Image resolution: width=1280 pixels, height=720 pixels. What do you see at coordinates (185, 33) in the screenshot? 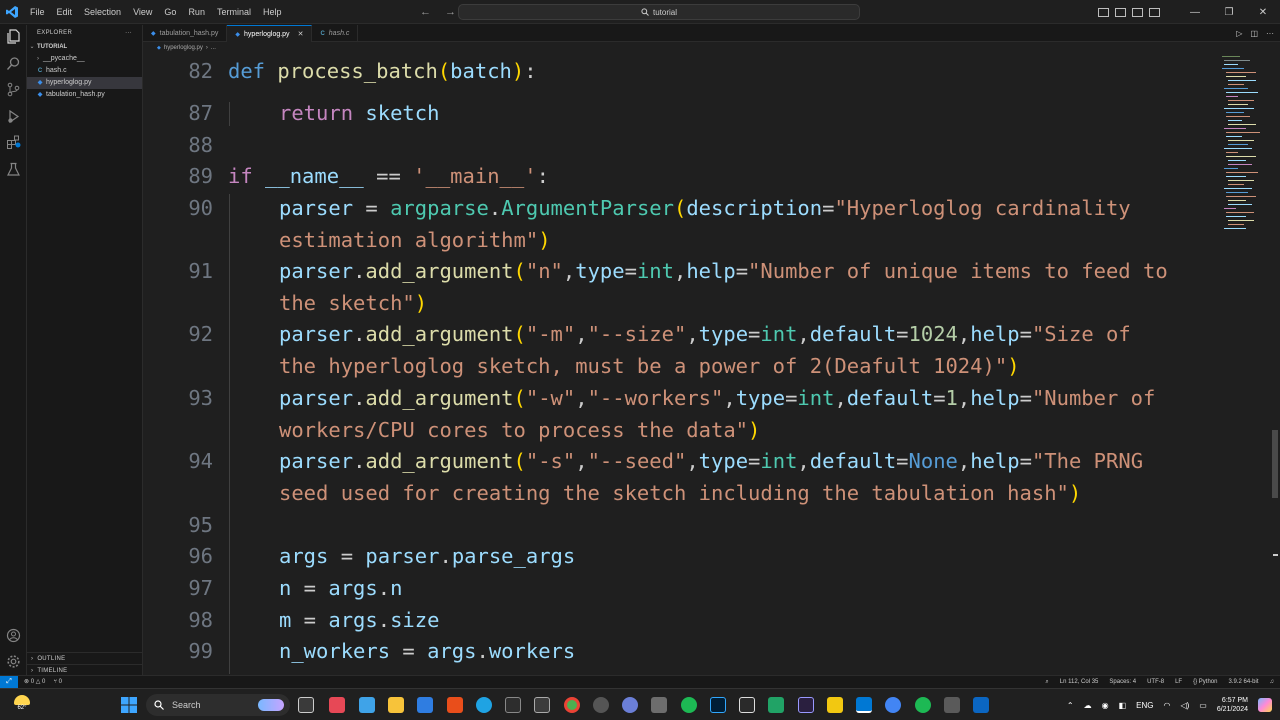
I see `tab-tabulation-hash-py: ◆ tabulation_hash.py` at bounding box center [185, 33].